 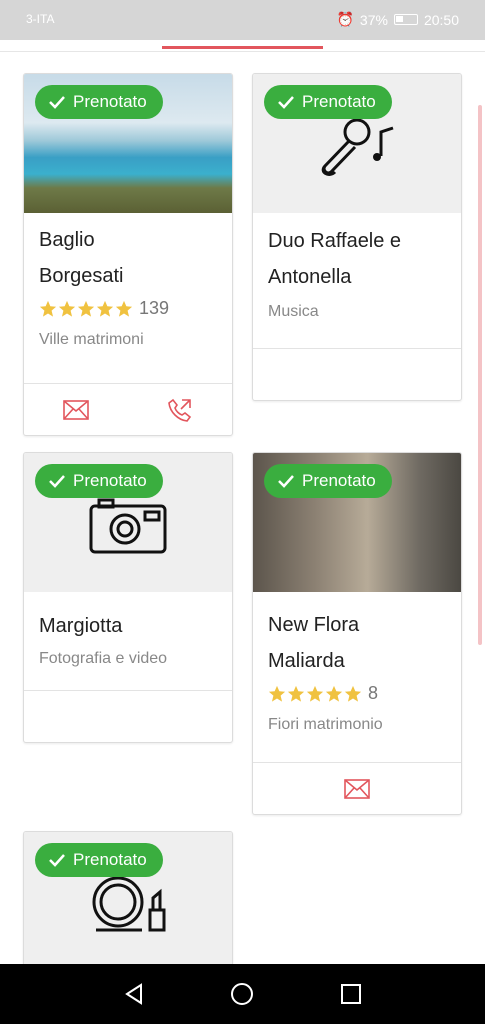 What do you see at coordinates (40, 19) in the screenshot?
I see `carrier-label: 3-ITA` at bounding box center [40, 19].